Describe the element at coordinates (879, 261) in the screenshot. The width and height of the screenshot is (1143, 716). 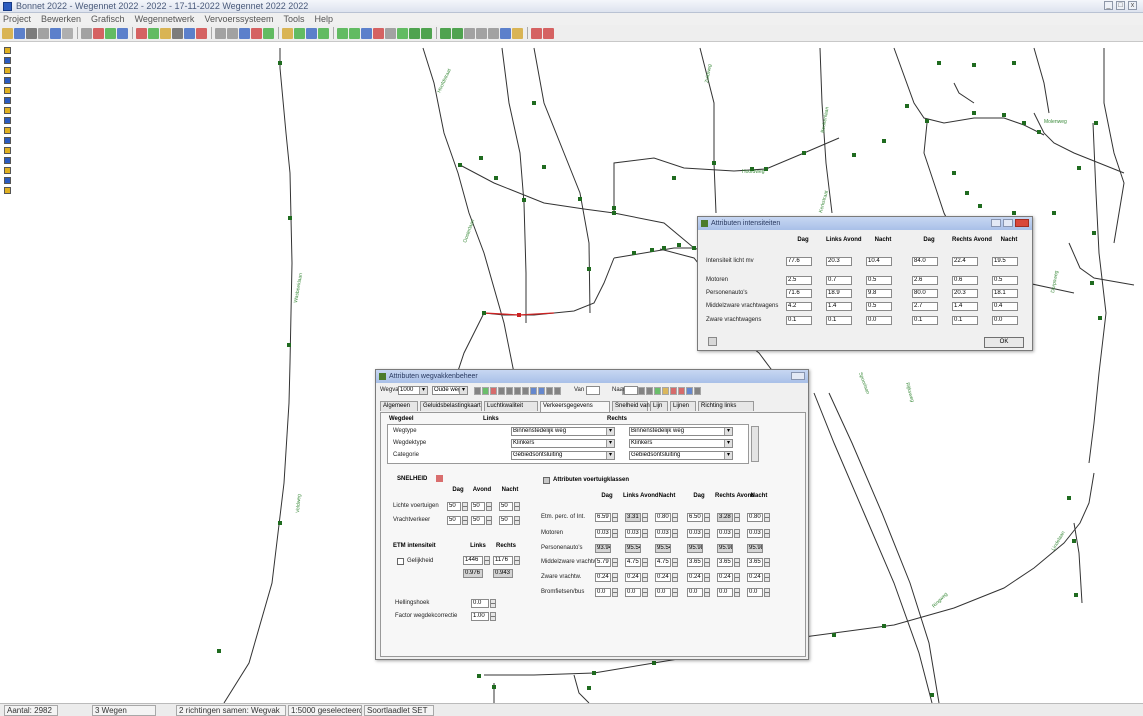
I see `intensity-value-field: 10.4` at that location.